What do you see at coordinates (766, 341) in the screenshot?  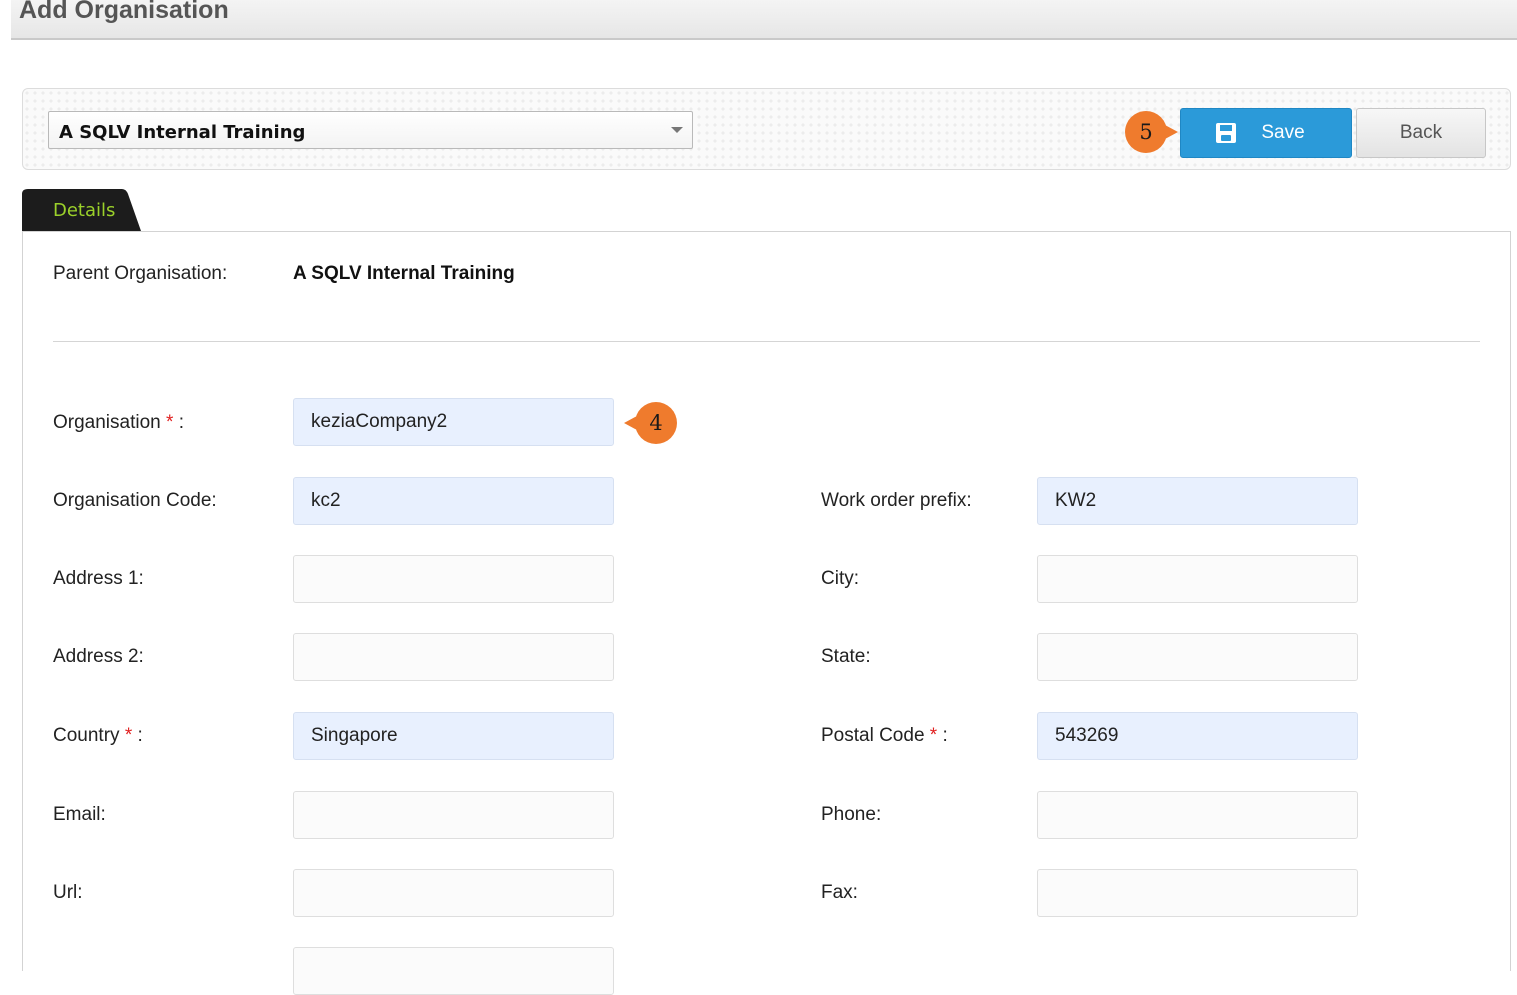 I see `divider` at bounding box center [766, 341].